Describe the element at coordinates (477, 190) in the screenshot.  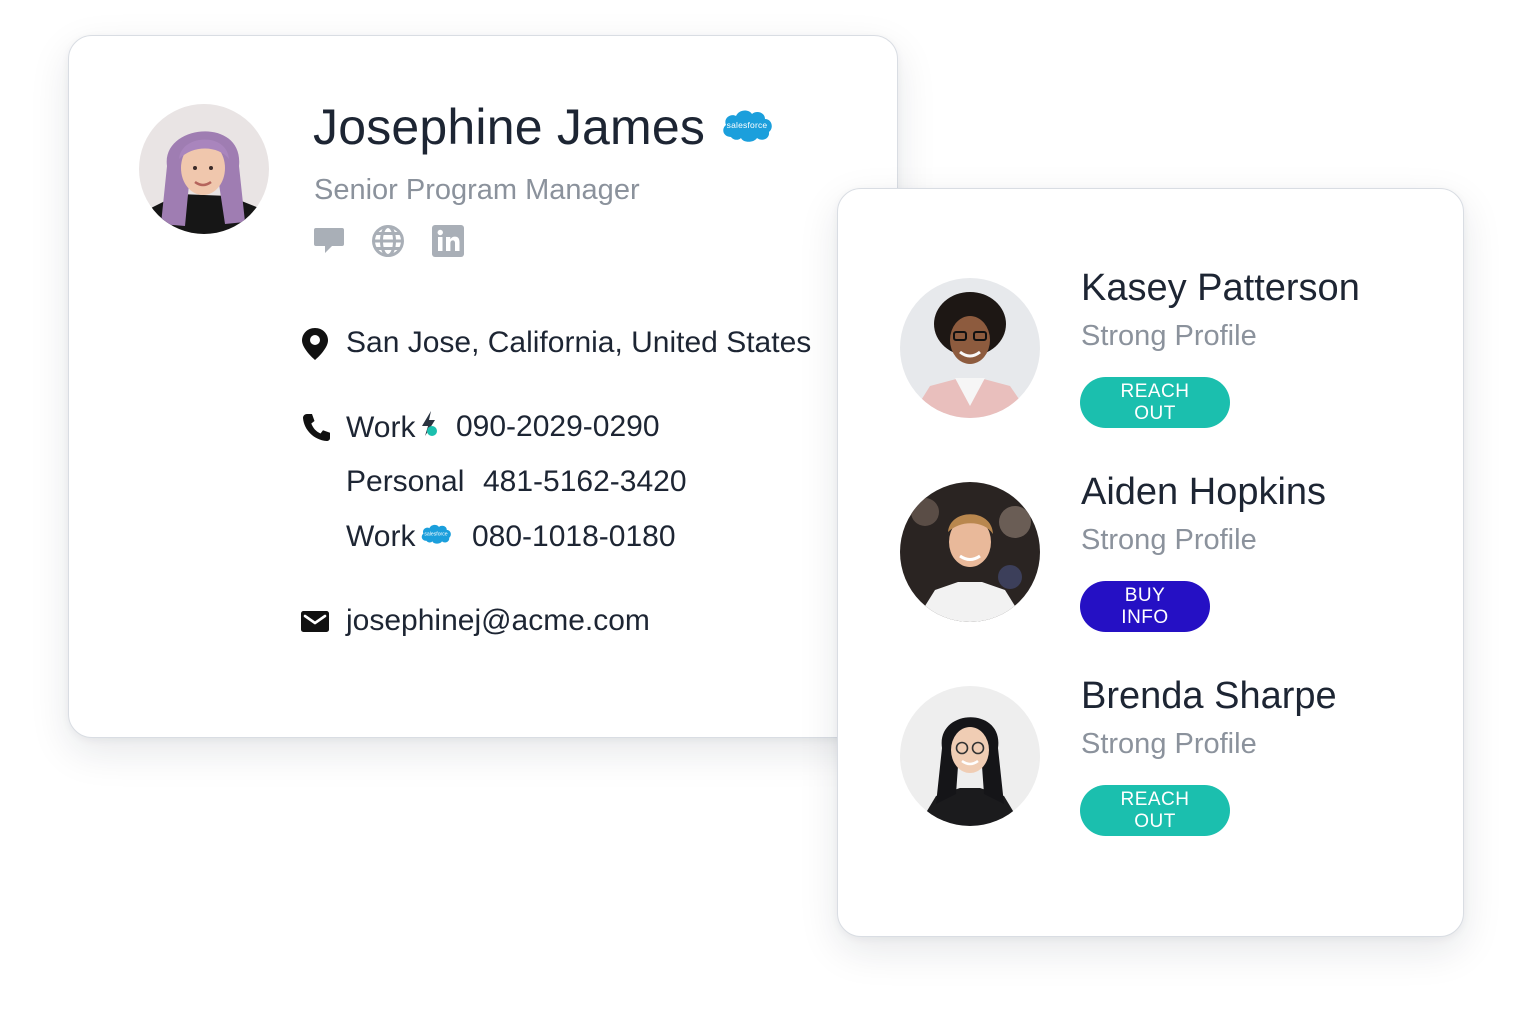
I see `profile-title: Senior Program Manager` at that location.